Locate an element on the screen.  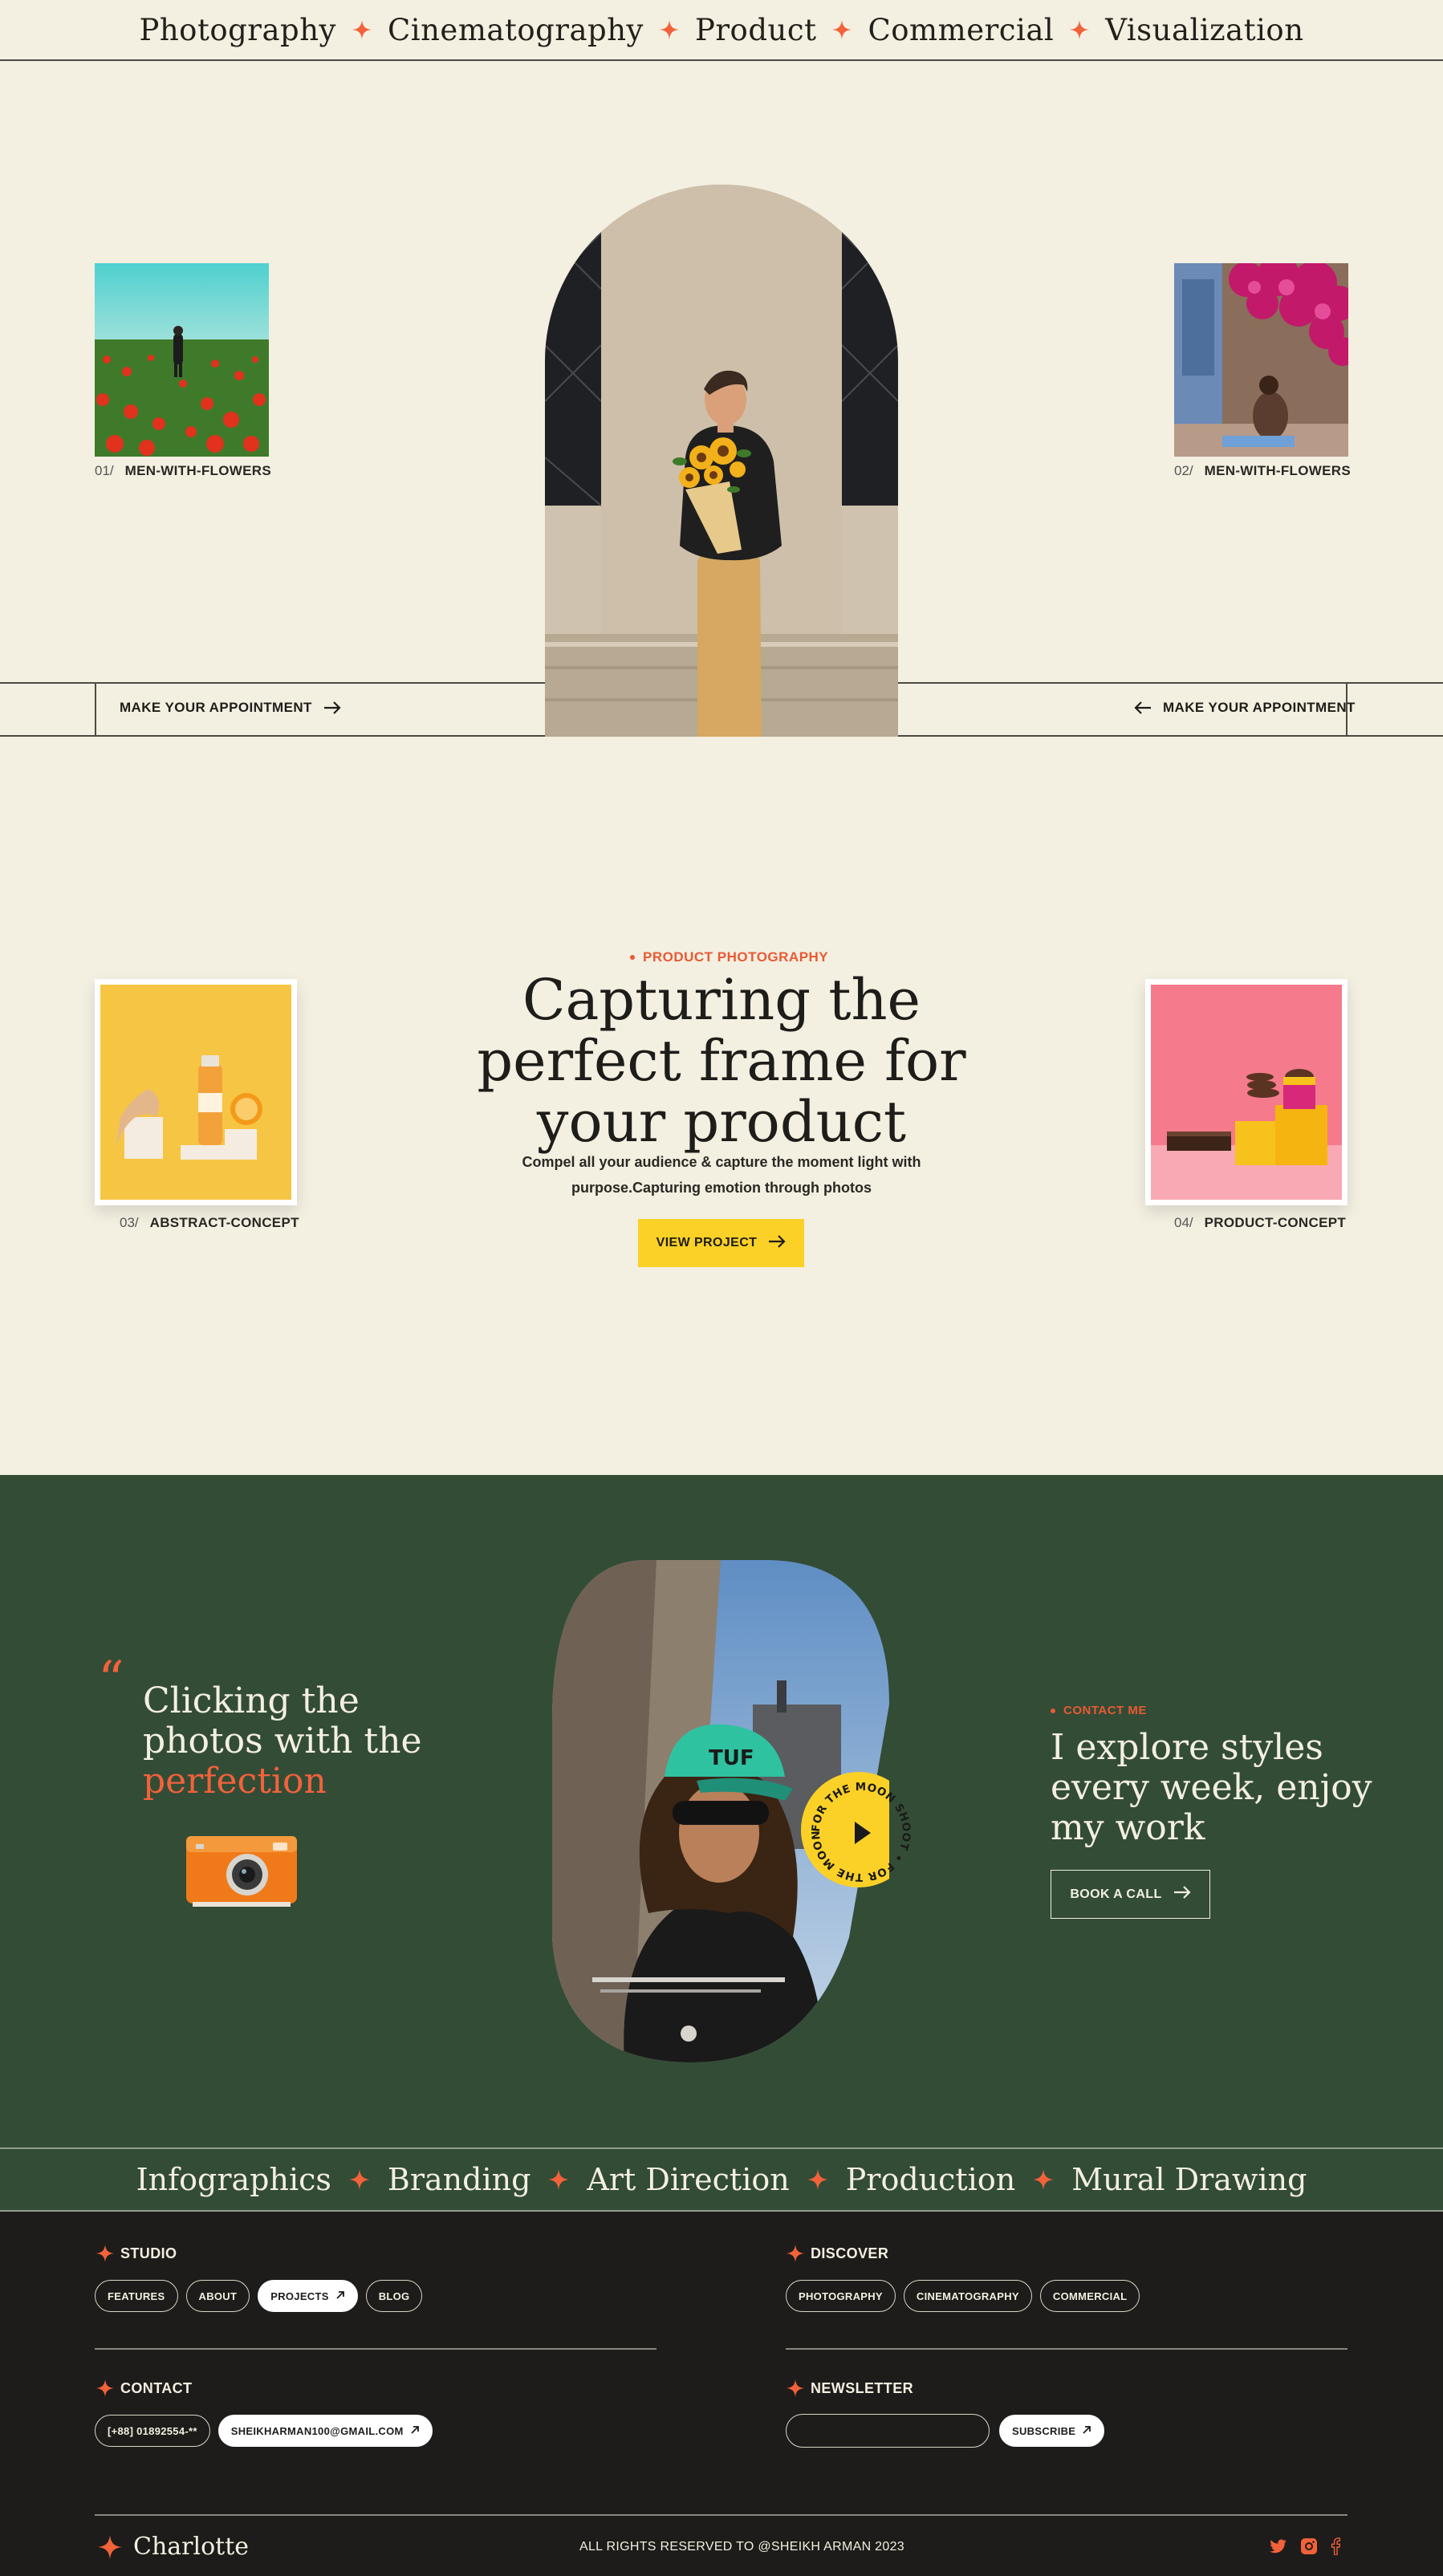
card-product-concept is located at coordinates (1246, 1092).